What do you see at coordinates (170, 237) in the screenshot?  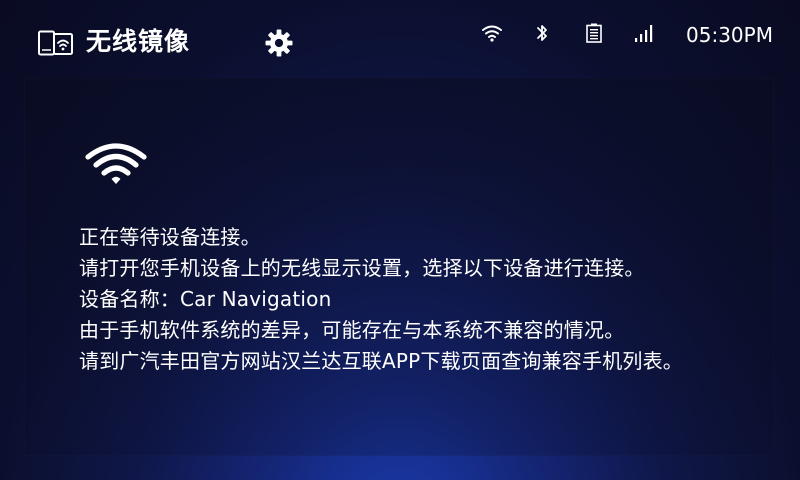 I see `waiting-message: 正在等待设备连接。` at bounding box center [170, 237].